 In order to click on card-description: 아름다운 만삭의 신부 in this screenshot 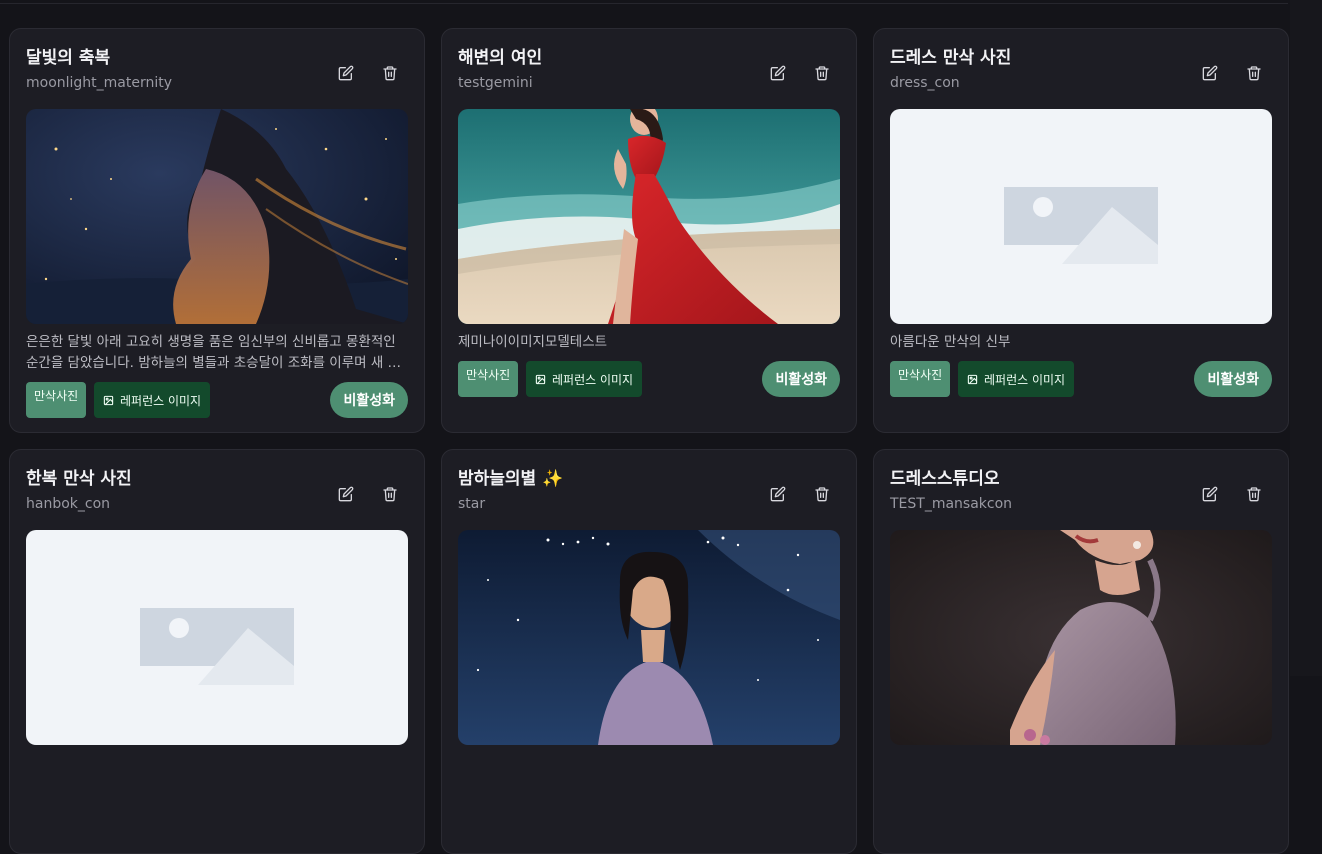, I will do `click(950, 342)`.